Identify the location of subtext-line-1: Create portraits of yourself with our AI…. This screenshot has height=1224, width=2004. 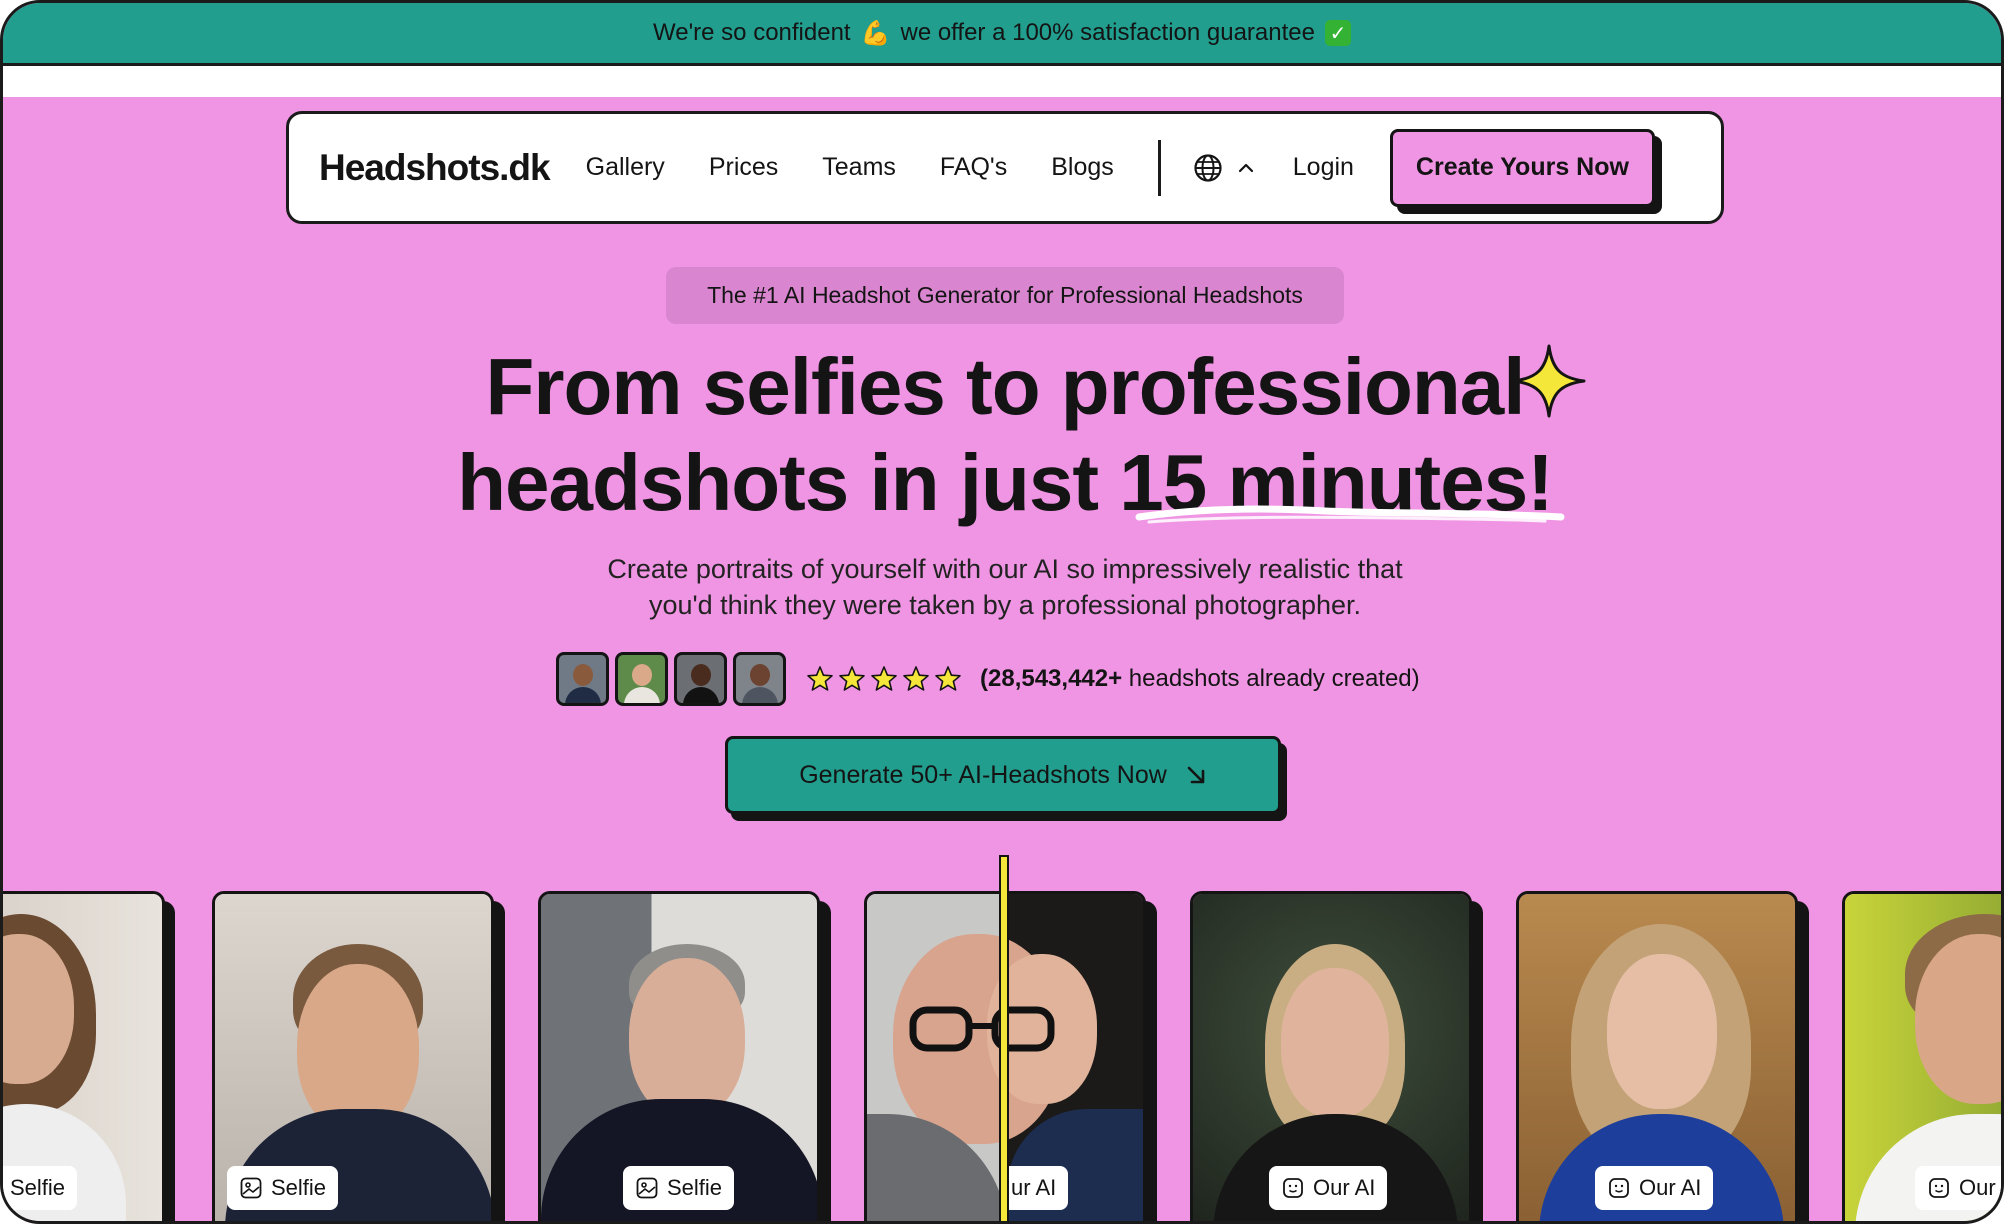
(1005, 569).